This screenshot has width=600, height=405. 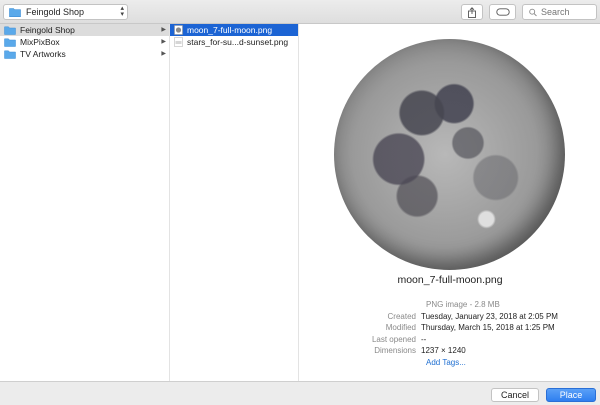 I want to click on file-item-label: stars_for-su...d-sunset.png, so click(x=238, y=42).